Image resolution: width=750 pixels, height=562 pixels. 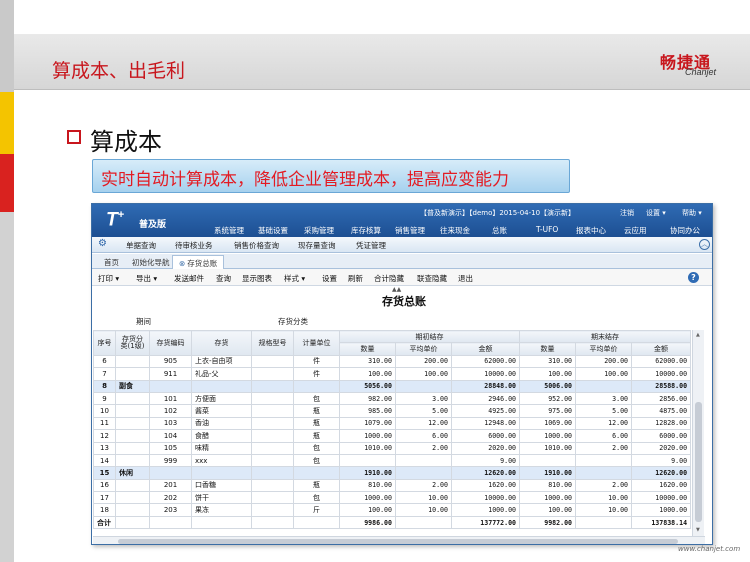 What do you see at coordinates (170, 448) in the screenshot?
I see `table-cell: 105` at bounding box center [170, 448].